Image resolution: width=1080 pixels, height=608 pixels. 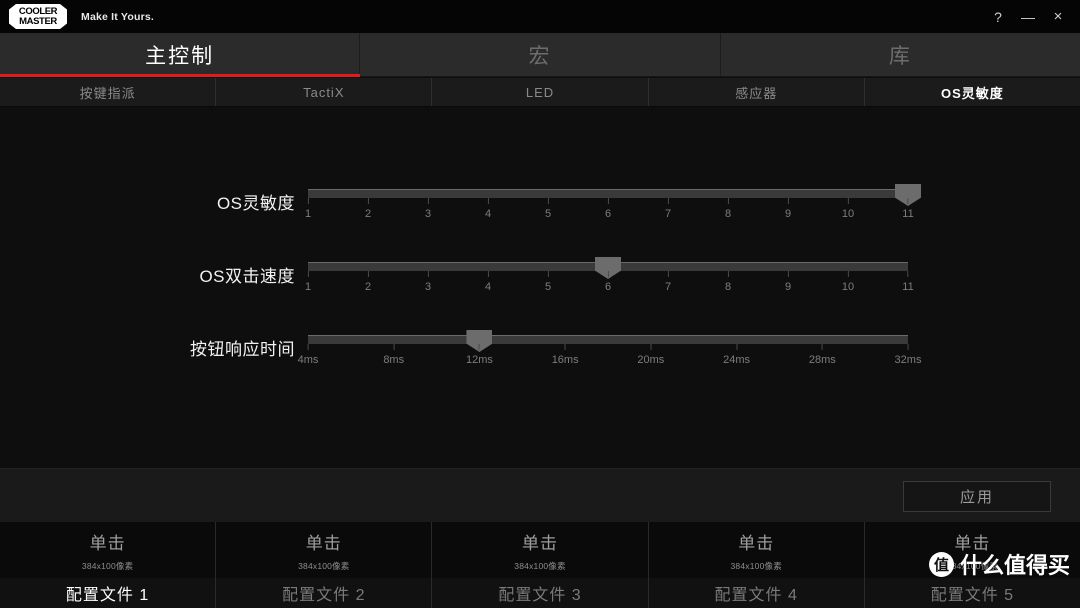 What do you see at coordinates (848, 282) in the screenshot?
I see `slider-tick: 10` at bounding box center [848, 282].